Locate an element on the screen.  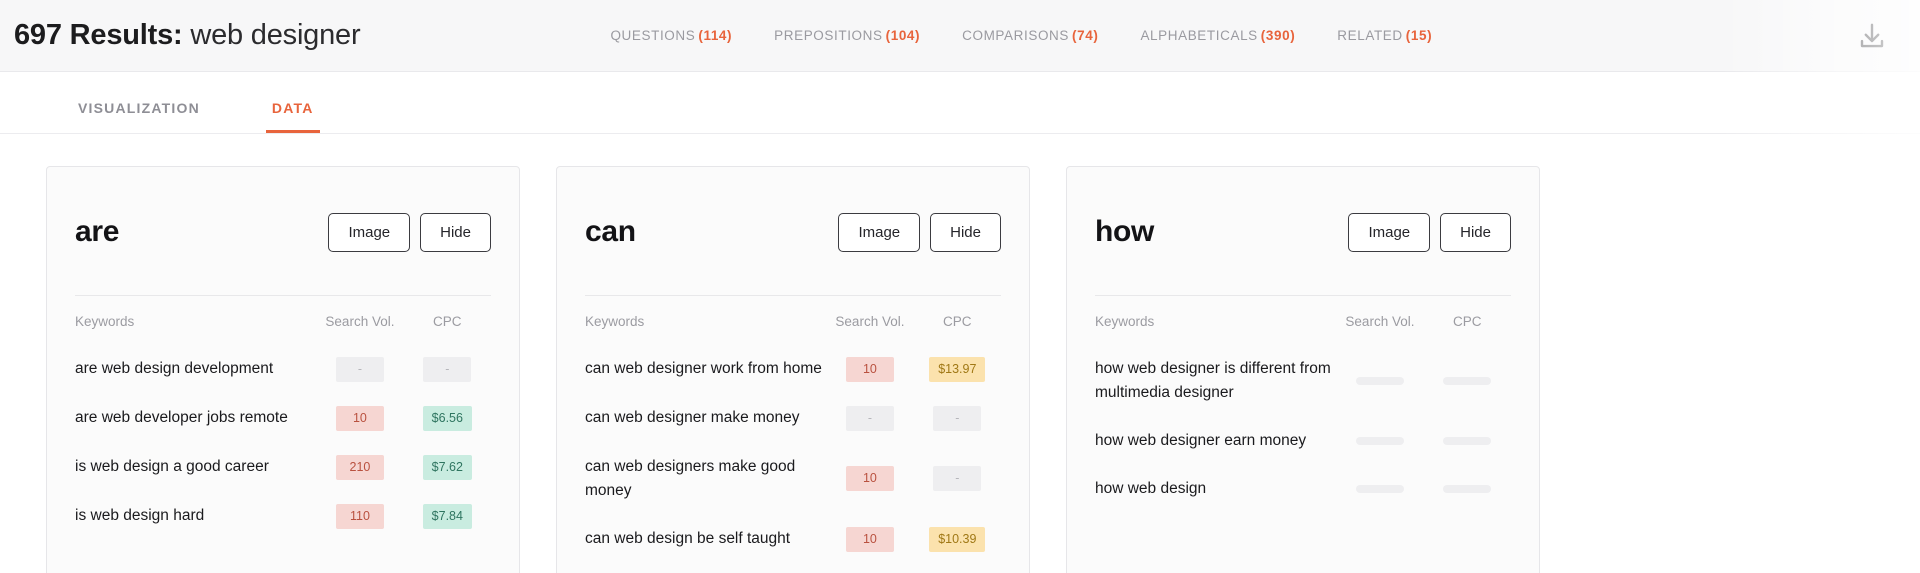
keyword-cell: are web developer jobs remote is located at coordinates (181, 418).